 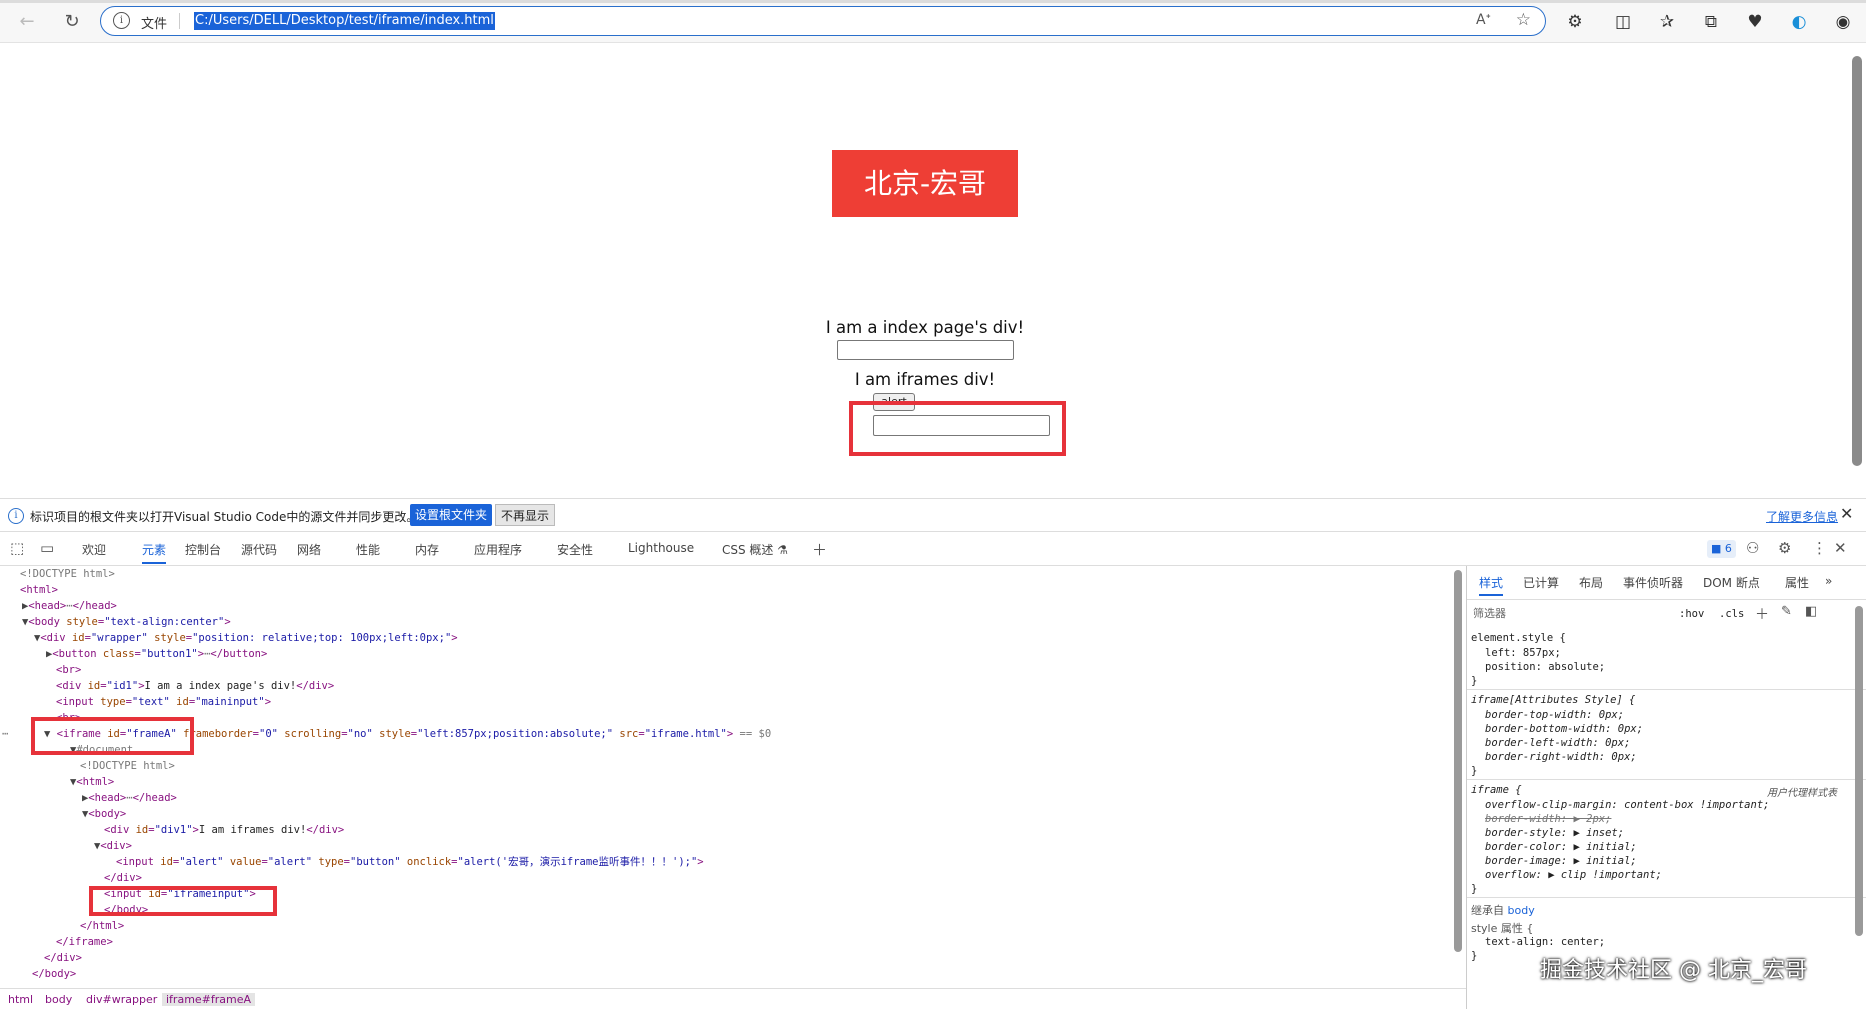 What do you see at coordinates (1573, 614) in the screenshot?
I see `filter-input: 筛选器` at bounding box center [1573, 614].